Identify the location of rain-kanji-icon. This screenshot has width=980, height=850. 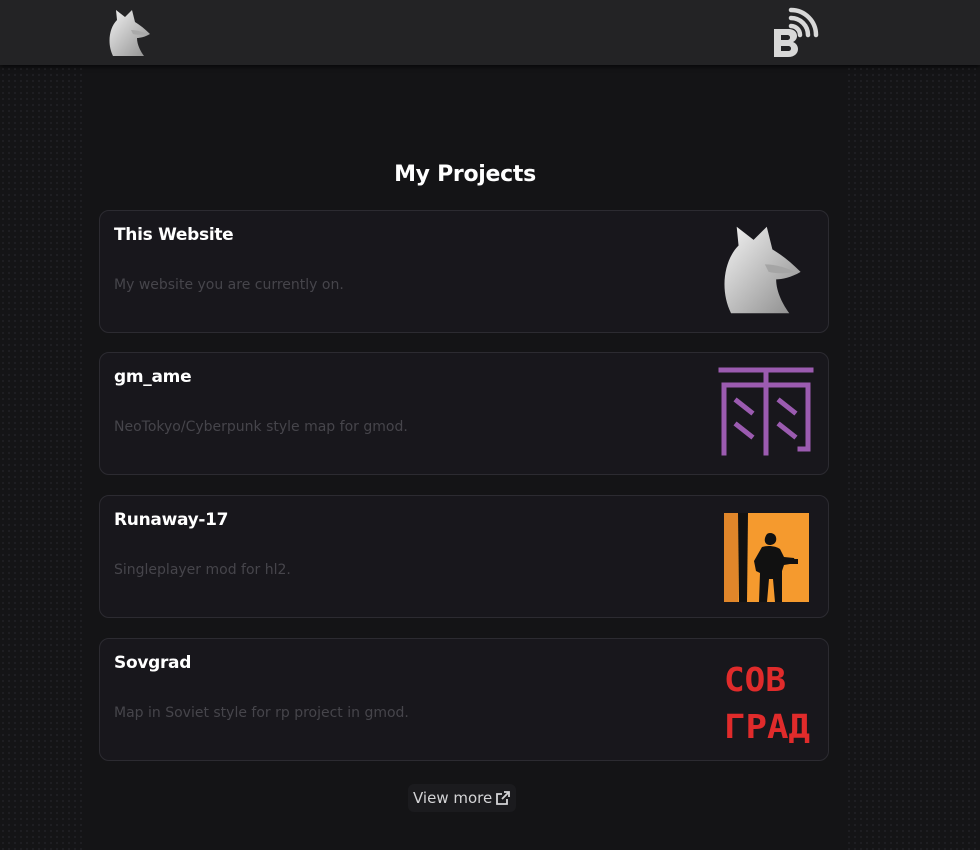
(766, 412).